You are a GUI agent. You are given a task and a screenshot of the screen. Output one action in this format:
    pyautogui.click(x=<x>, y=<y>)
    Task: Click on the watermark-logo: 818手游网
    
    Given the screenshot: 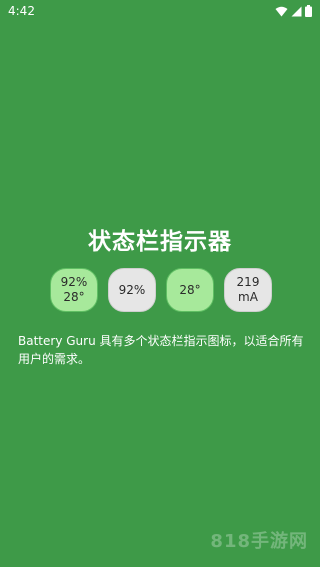 What is the action you would take?
    pyautogui.click(x=259, y=541)
    